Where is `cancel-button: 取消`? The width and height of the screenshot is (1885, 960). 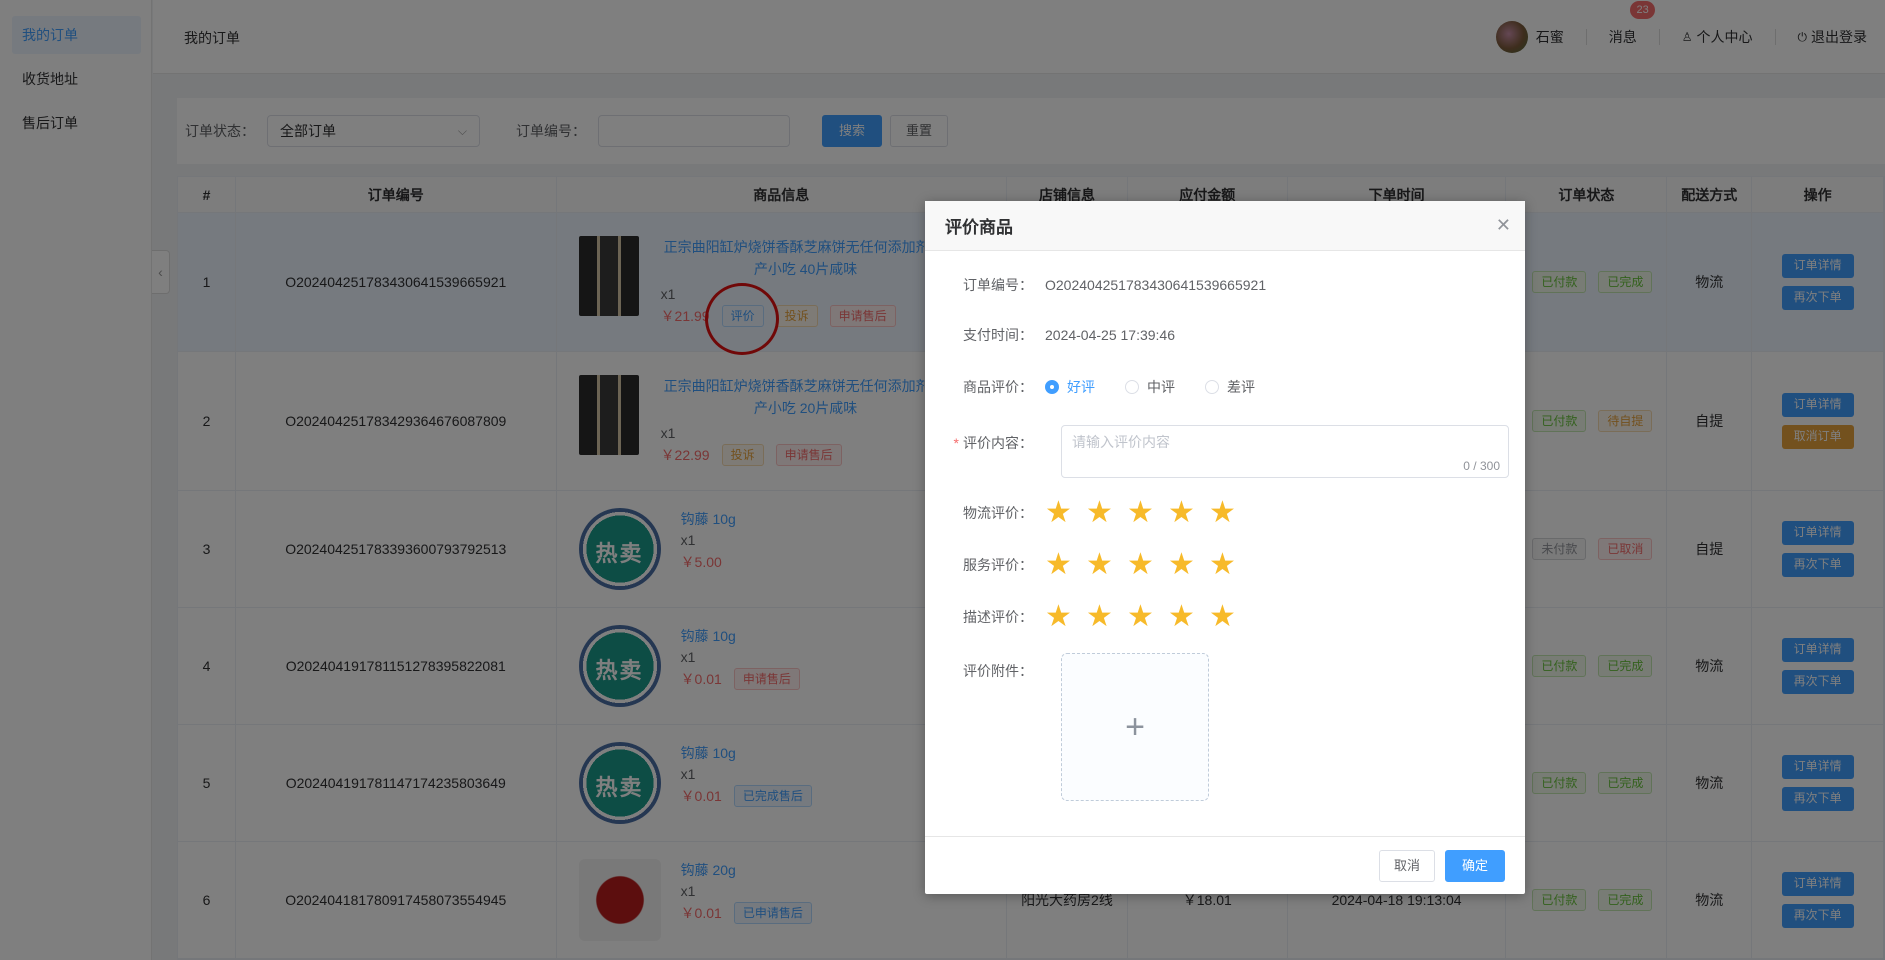
cancel-button: 取消 is located at coordinates (1406, 865).